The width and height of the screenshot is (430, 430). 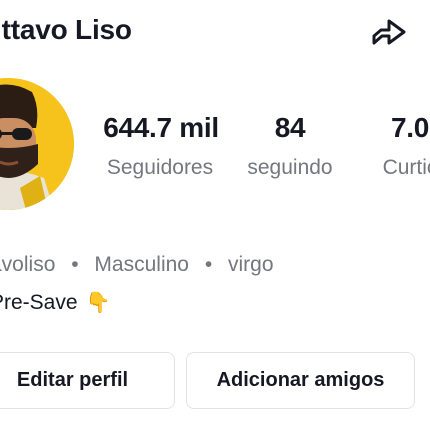 I want to click on meta-sign: virgo, so click(x=251, y=264).